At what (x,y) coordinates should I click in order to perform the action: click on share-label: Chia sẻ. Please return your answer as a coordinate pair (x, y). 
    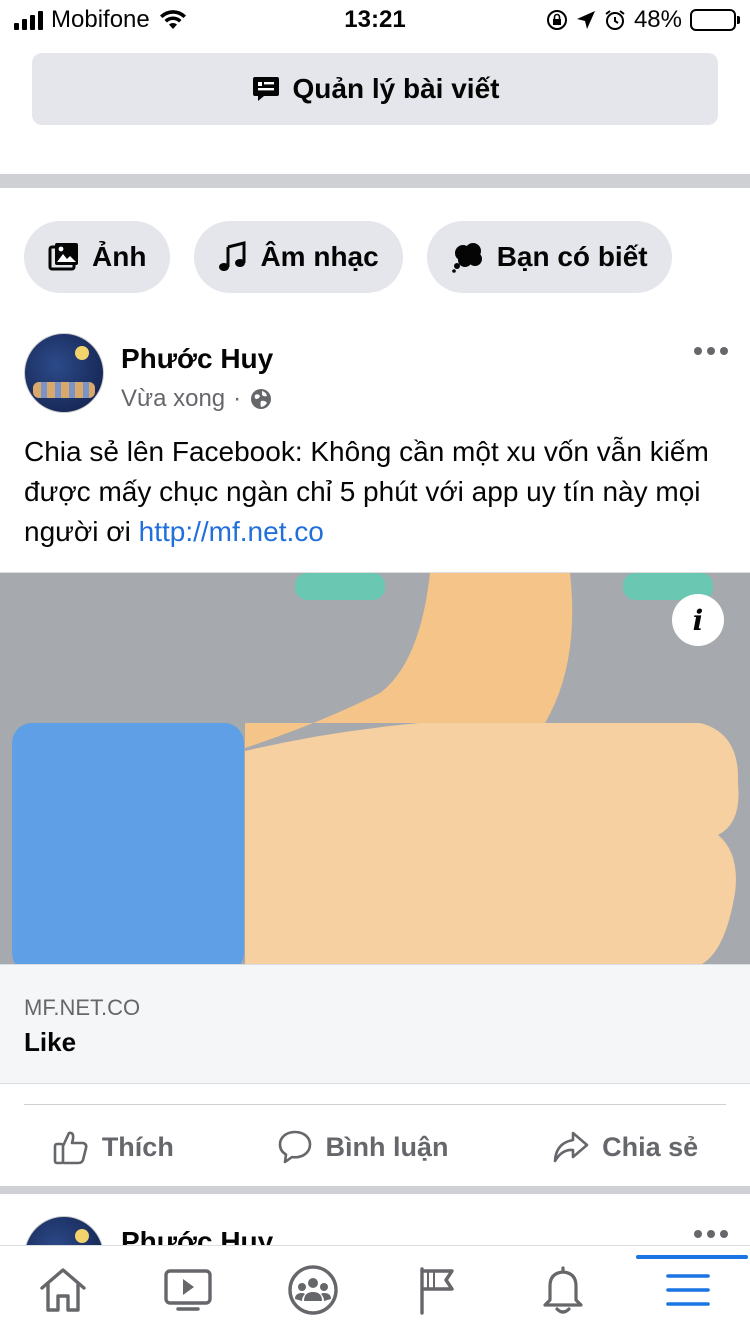
    Looking at the image, I should click on (650, 1146).